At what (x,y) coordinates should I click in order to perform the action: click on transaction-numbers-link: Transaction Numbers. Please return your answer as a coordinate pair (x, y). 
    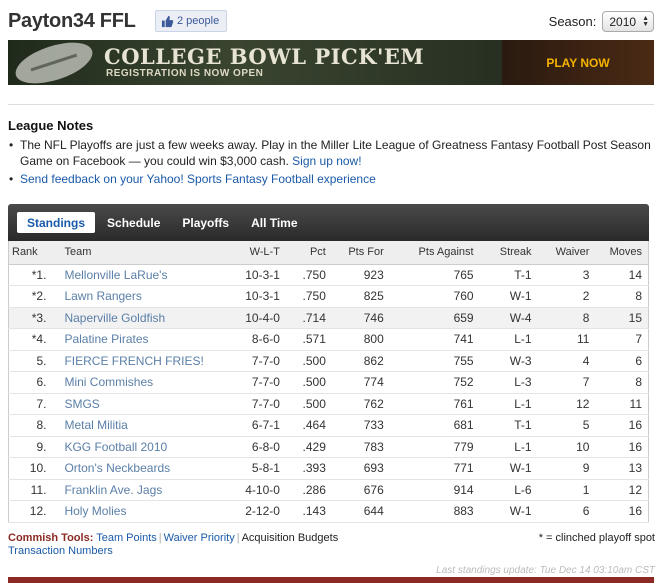
    Looking at the image, I should click on (60, 551).